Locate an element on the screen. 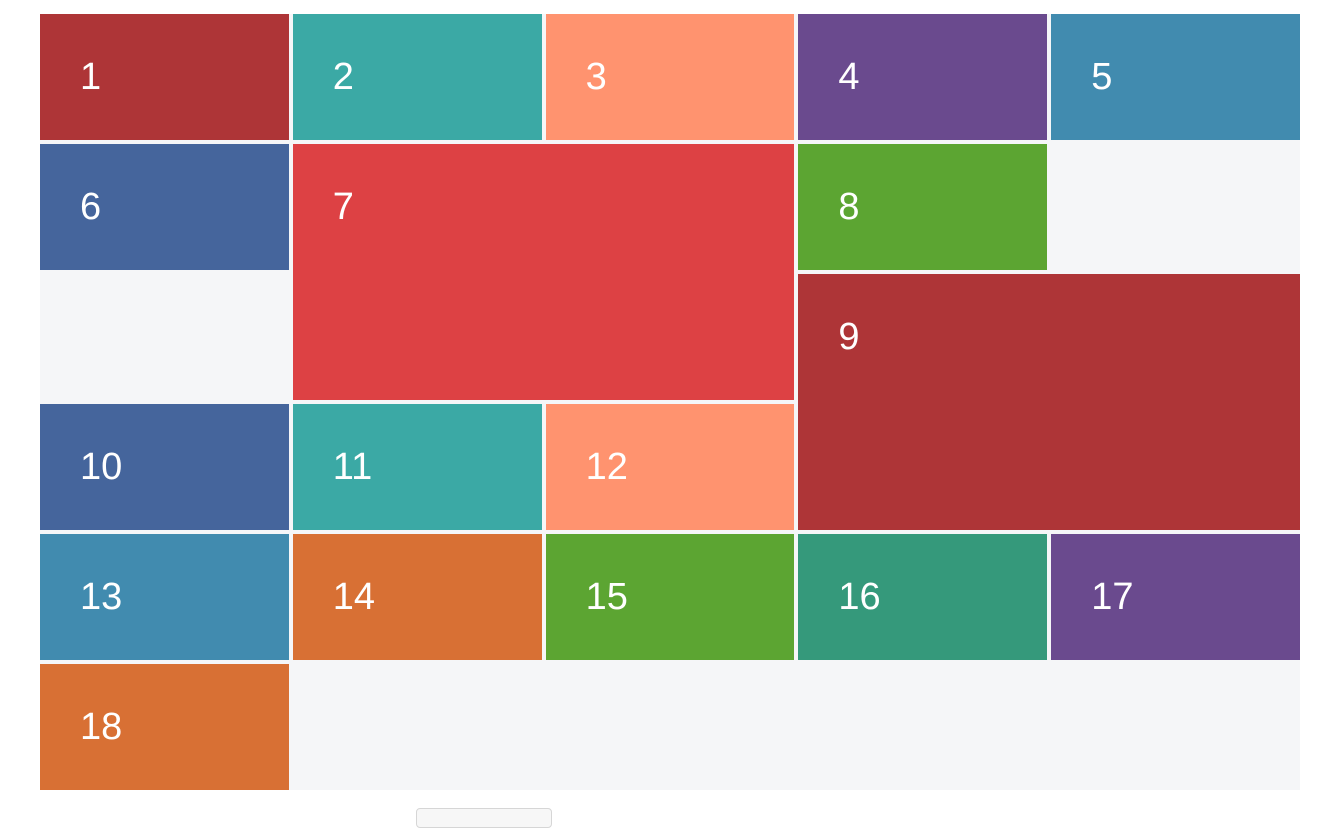 The image size is (1324, 828). grid-item-17: 17 is located at coordinates (1175, 597).